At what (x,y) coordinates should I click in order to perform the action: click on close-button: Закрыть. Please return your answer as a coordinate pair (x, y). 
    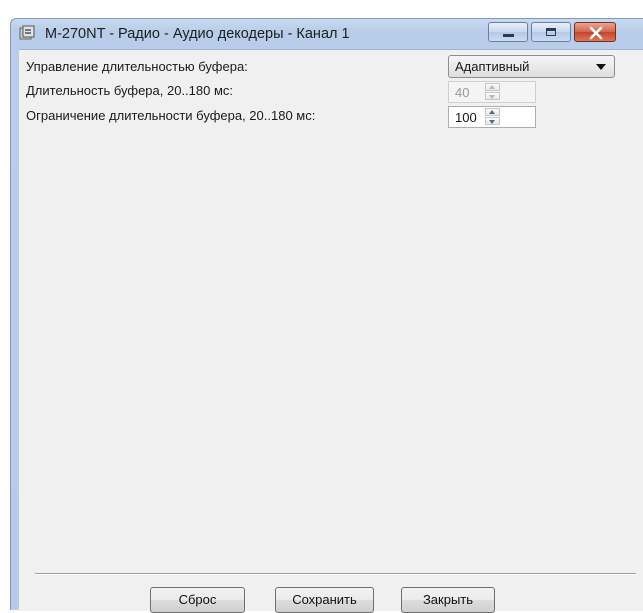
    Looking at the image, I should click on (448, 600).